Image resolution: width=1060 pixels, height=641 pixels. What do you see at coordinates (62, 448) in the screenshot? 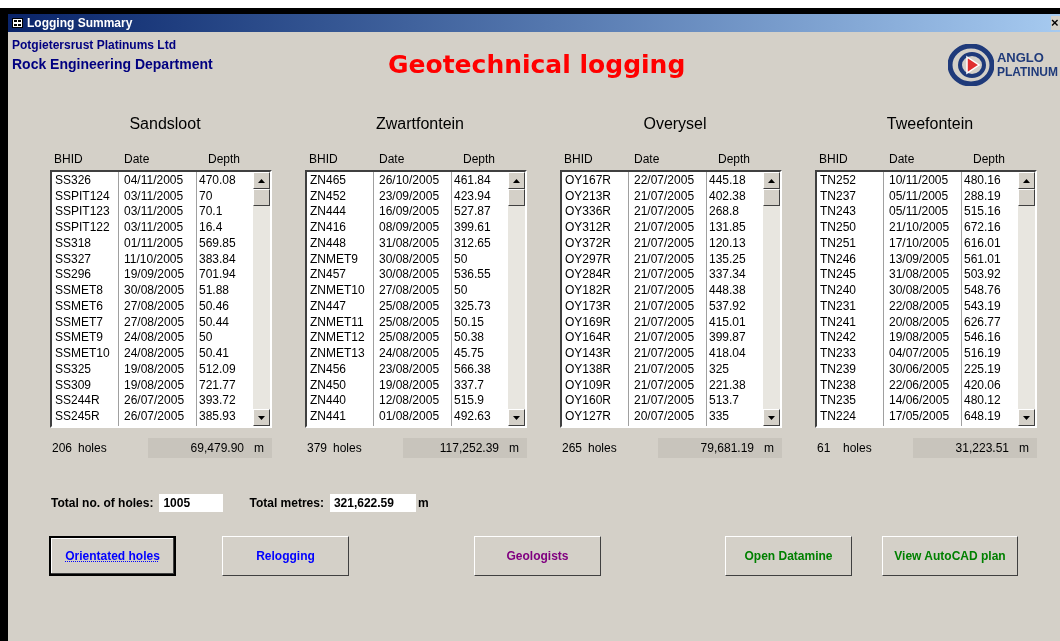
I see `holes-count: 206` at bounding box center [62, 448].